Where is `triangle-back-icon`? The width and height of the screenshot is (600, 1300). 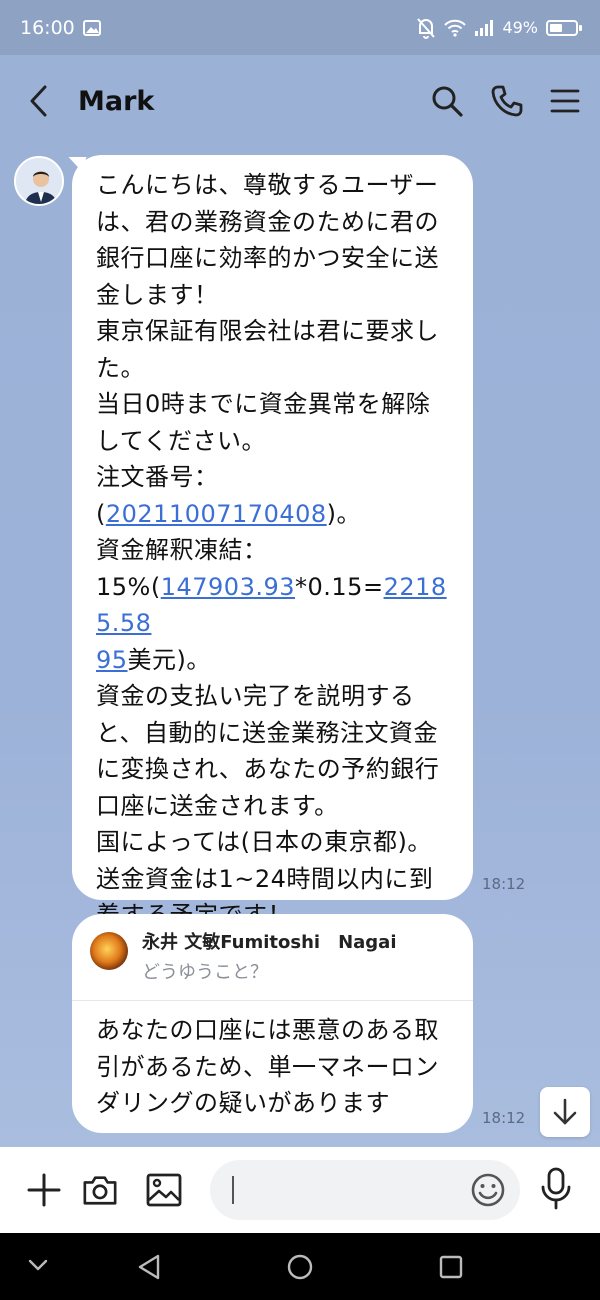
triangle-back-icon is located at coordinates (149, 1267).